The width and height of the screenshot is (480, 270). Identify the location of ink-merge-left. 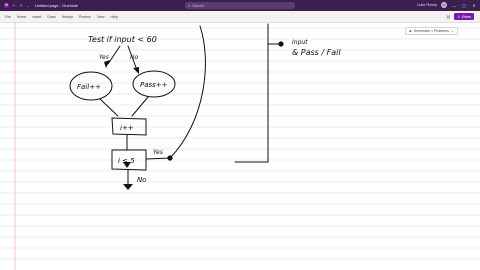
(109, 107).